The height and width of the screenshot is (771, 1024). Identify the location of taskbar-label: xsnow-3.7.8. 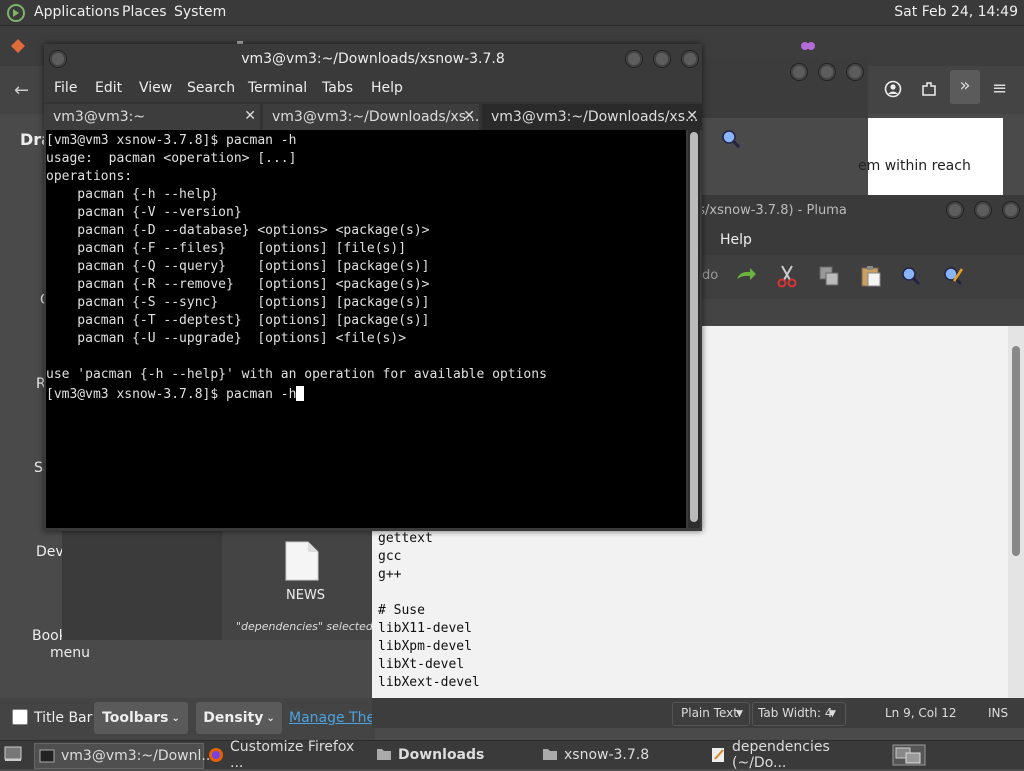
(607, 755).